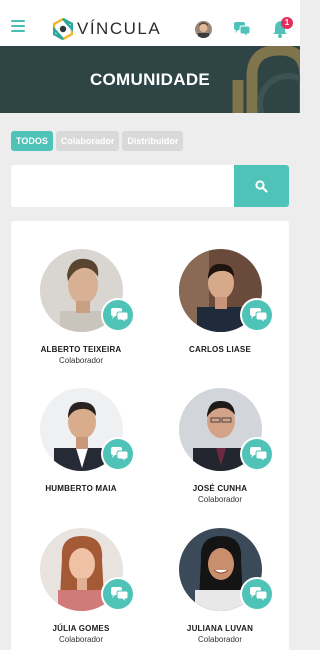 The width and height of the screenshot is (320, 650). Describe the element at coordinates (81, 488) in the screenshot. I see `member-name: HUMBERTO MAIA` at that location.